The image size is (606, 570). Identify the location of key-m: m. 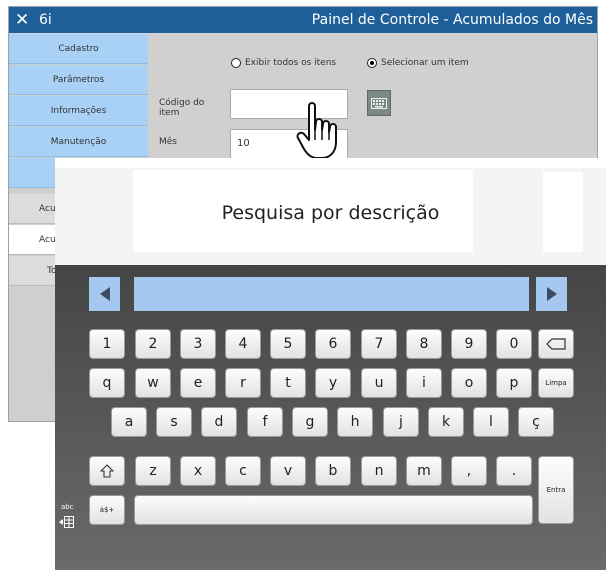
(424, 471).